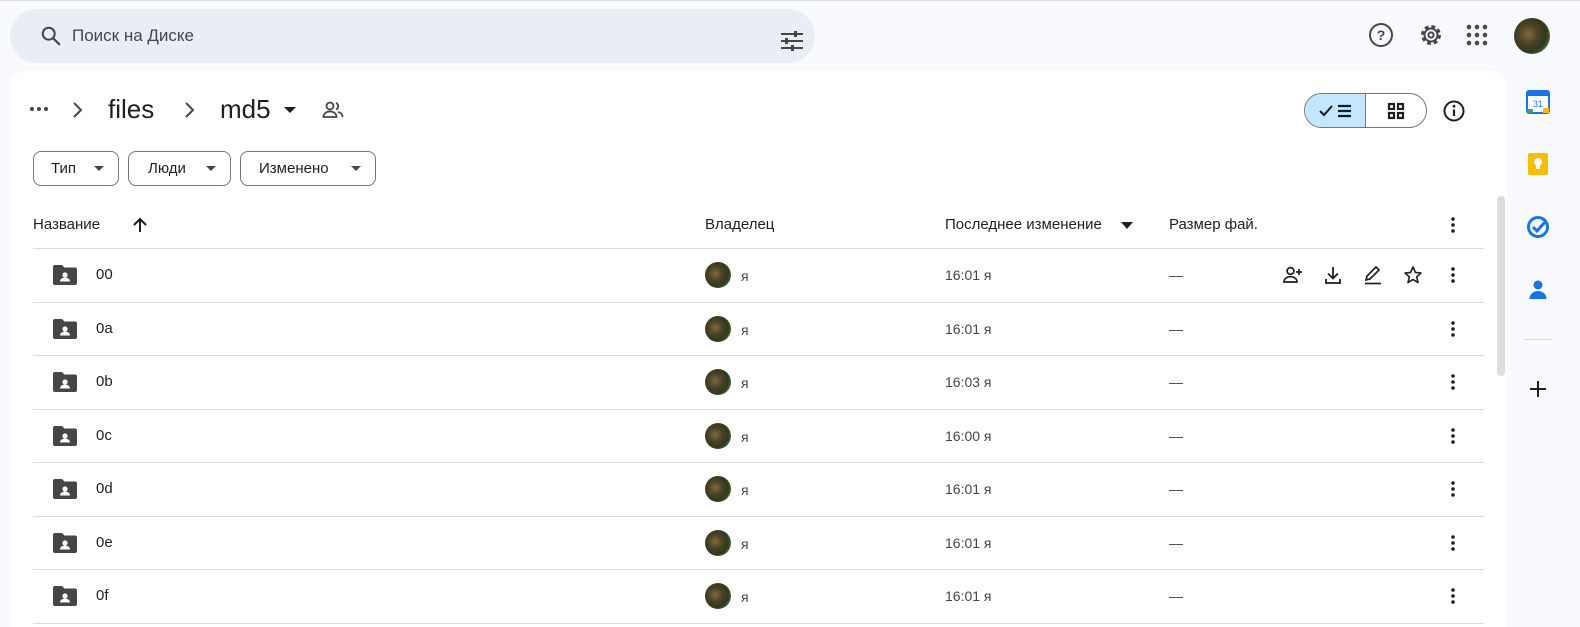 Image resolution: width=1580 pixels, height=627 pixels. Describe the element at coordinates (1501, 286) in the screenshot. I see `scrollbar` at that location.